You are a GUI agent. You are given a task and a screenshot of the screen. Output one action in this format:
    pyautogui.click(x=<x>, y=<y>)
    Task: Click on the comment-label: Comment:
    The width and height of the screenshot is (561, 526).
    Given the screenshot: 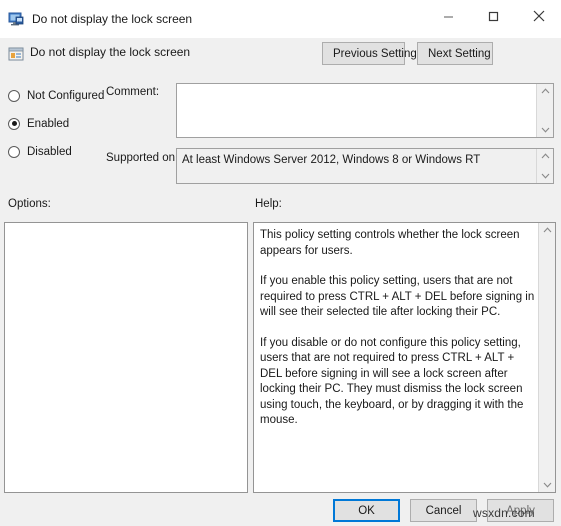 What is the action you would take?
    pyautogui.click(x=133, y=92)
    